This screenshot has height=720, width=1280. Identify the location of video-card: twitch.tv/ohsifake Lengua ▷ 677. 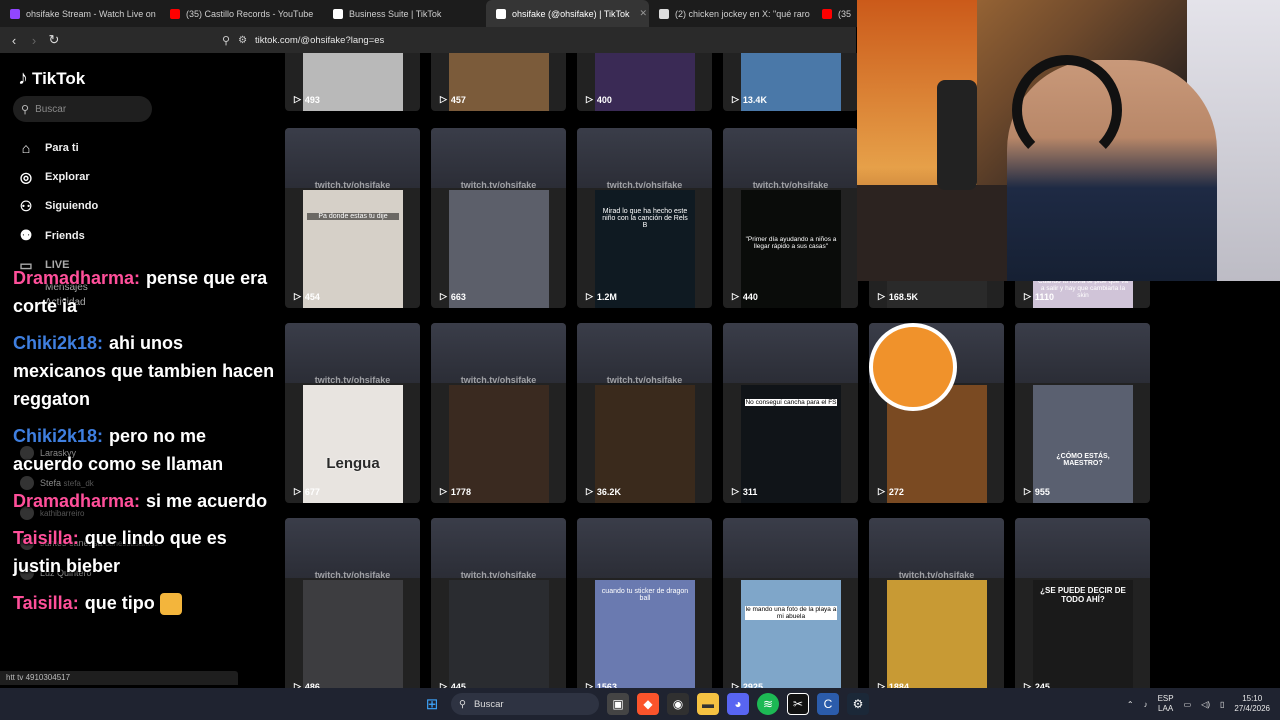
(352, 413).